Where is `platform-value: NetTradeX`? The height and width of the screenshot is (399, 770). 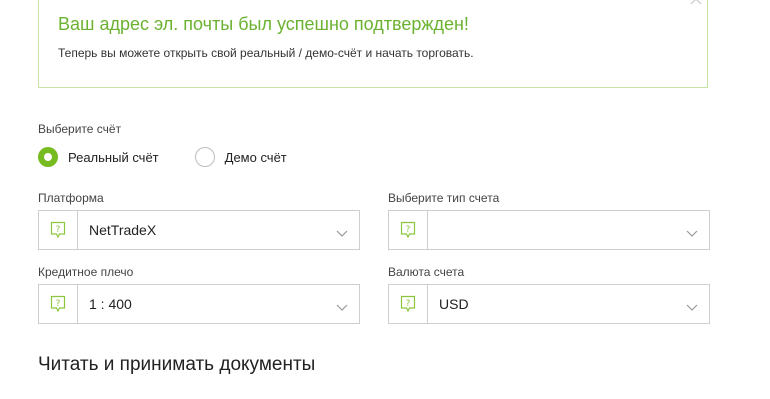
platform-value: NetTradeX is located at coordinates (123, 230).